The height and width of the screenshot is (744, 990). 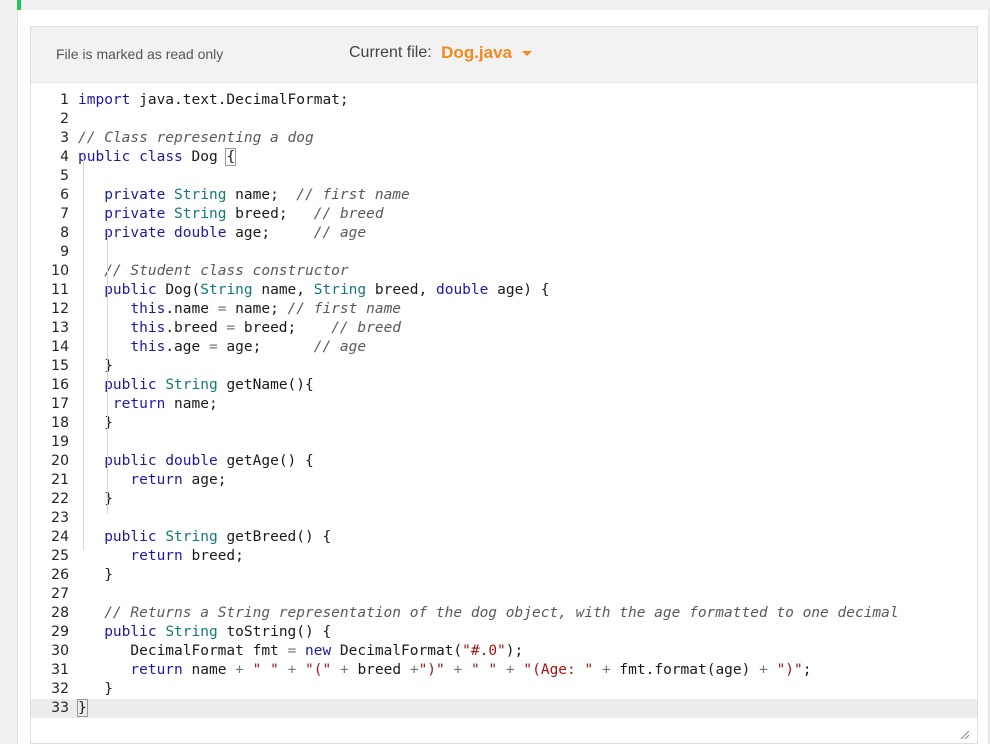 I want to click on line-number: 32, so click(x=60, y=689).